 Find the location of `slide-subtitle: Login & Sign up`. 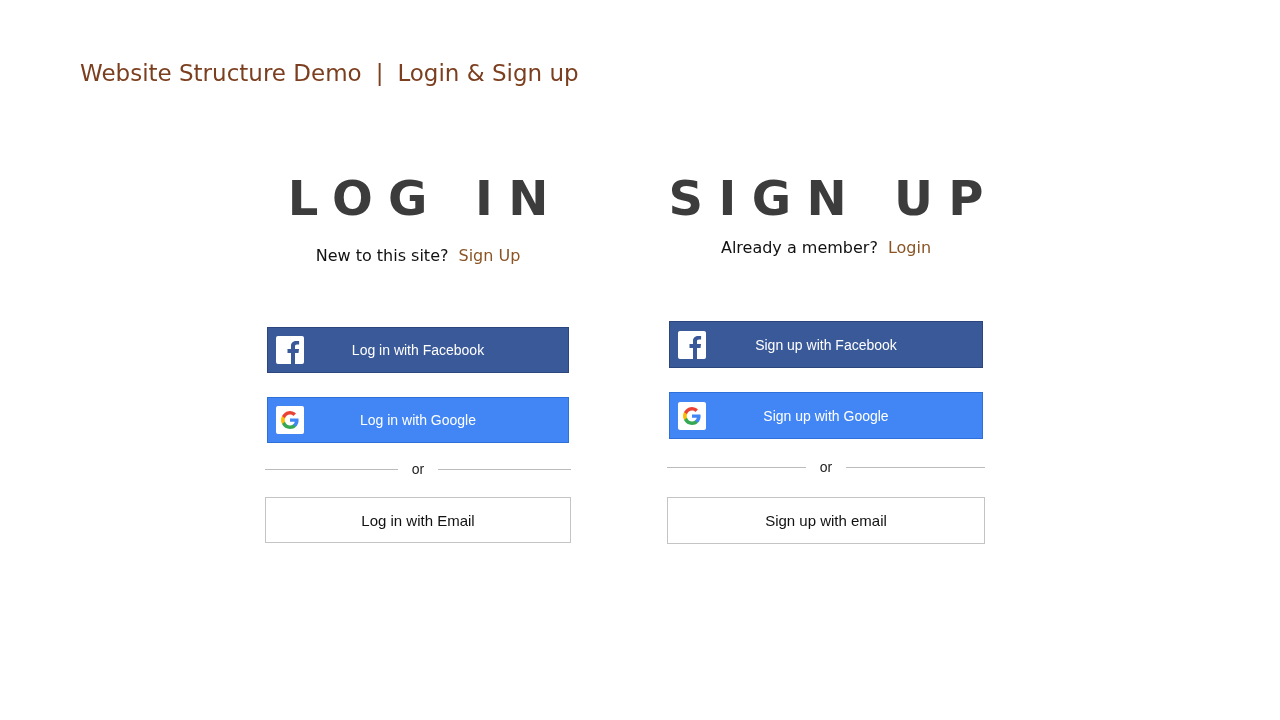

slide-subtitle: Login & Sign up is located at coordinates (488, 73).